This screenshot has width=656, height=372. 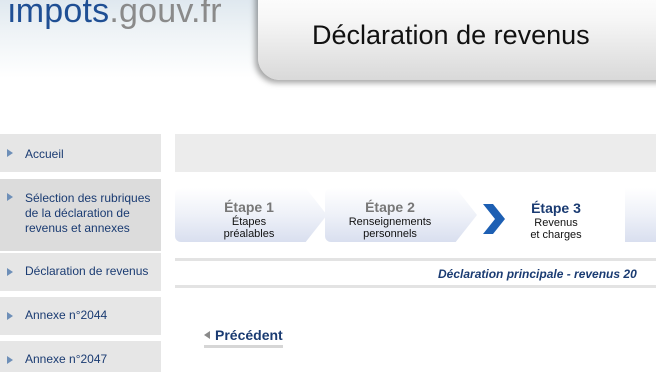 I want to click on step-desc: Renseignements personnels, so click(x=390, y=228).